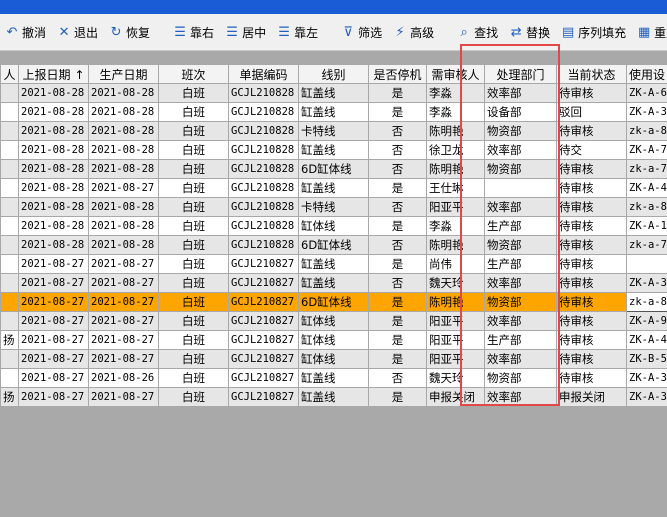 The width and height of the screenshot is (667, 517). I want to click on table-cell: ZK-A-6, so click(646, 93).